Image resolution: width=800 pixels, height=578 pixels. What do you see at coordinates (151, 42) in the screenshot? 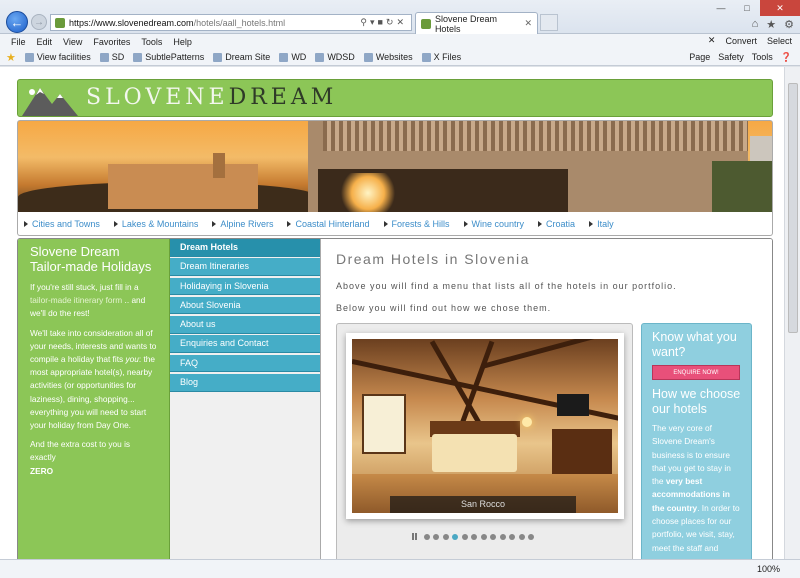
I see `menu-tools: Tools` at bounding box center [151, 42].